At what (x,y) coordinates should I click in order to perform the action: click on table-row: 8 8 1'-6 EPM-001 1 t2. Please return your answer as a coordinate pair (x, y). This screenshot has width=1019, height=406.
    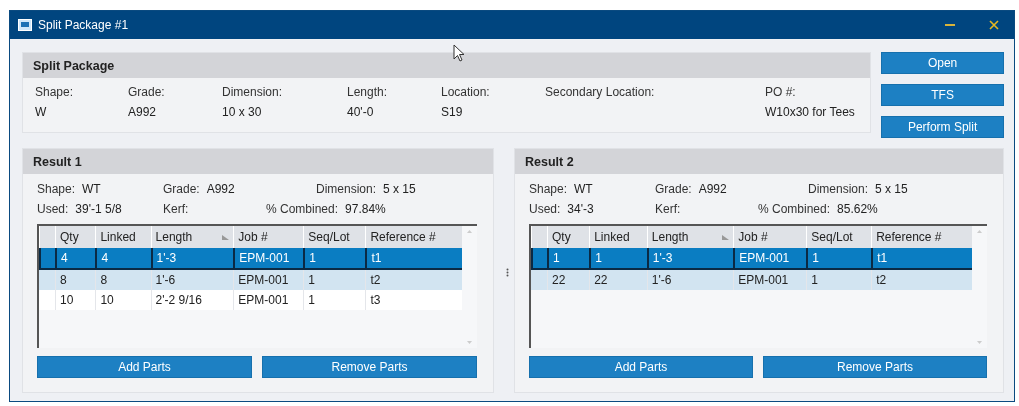
    Looking at the image, I should click on (250, 280).